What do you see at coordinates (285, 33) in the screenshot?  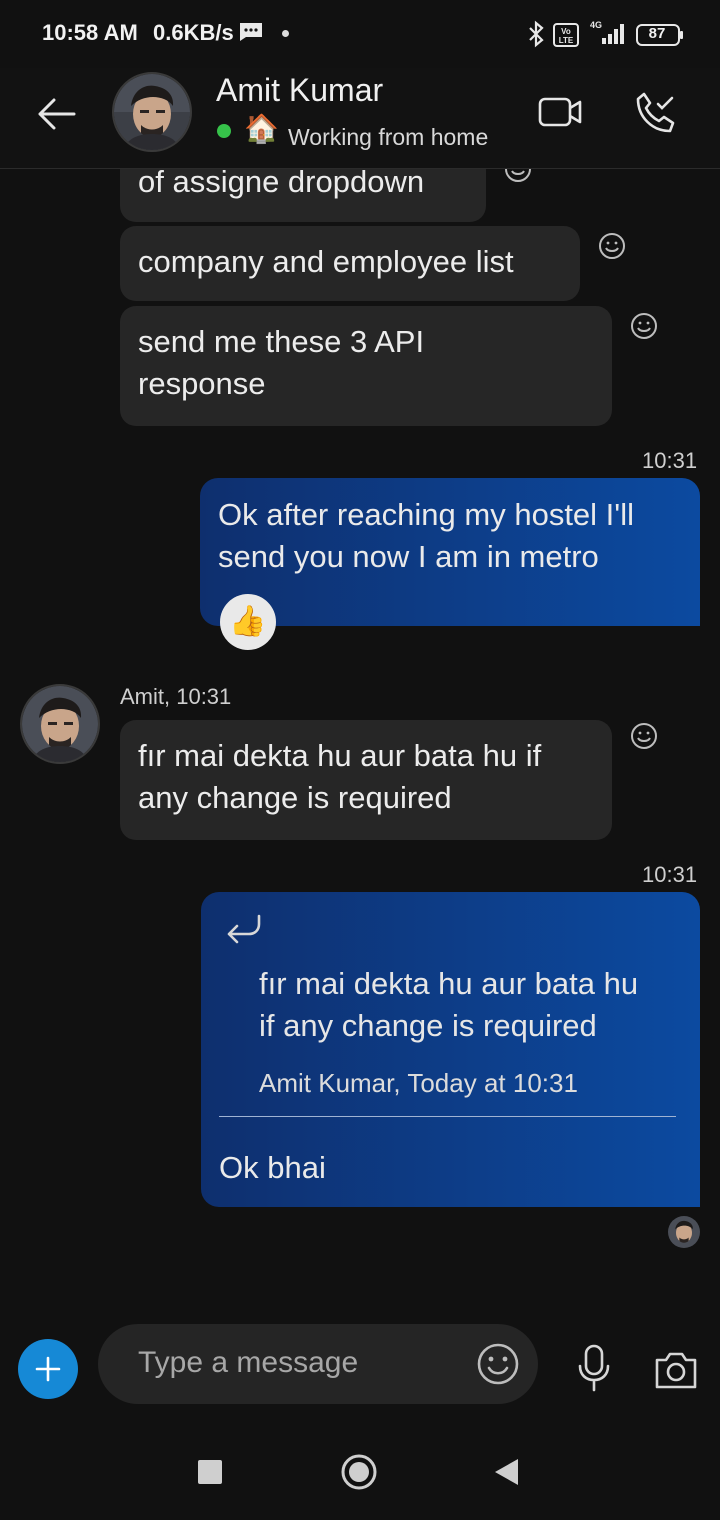 I see `notification-dot` at bounding box center [285, 33].